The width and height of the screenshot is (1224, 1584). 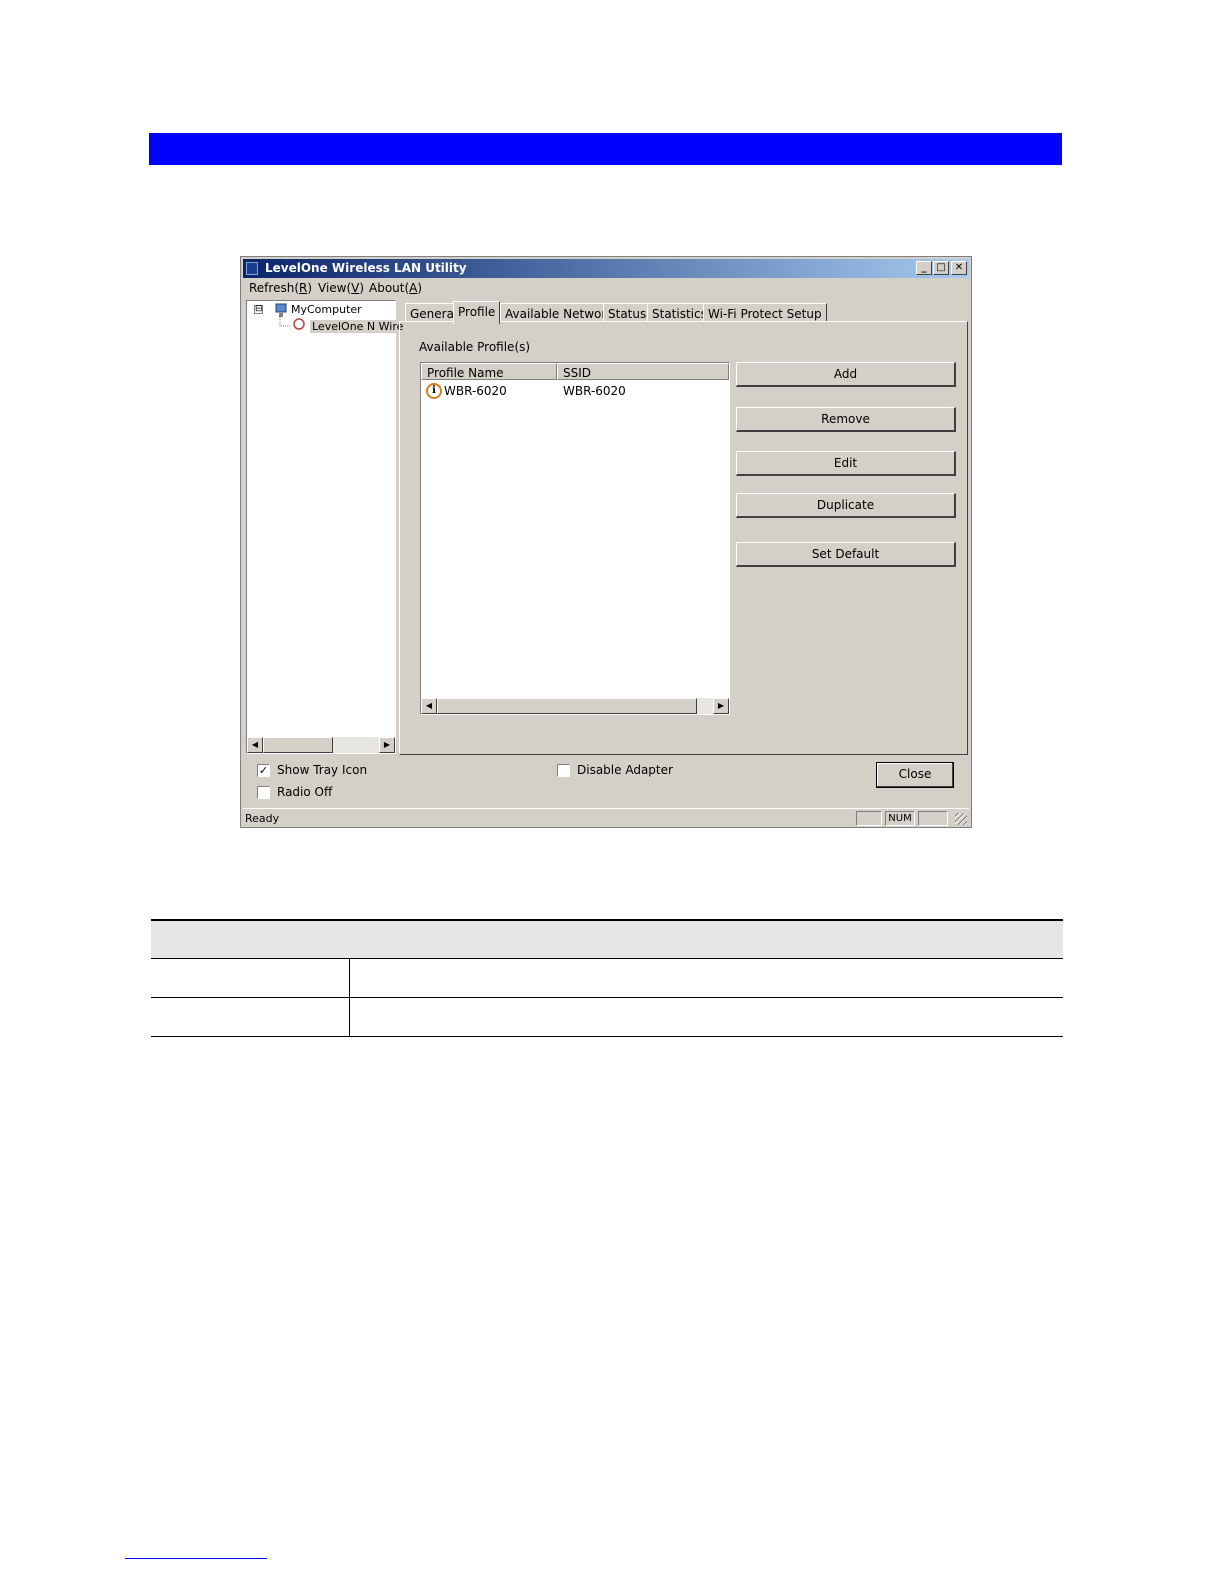 I want to click on status-bar: Ready NUM, so click(x=606, y=817).